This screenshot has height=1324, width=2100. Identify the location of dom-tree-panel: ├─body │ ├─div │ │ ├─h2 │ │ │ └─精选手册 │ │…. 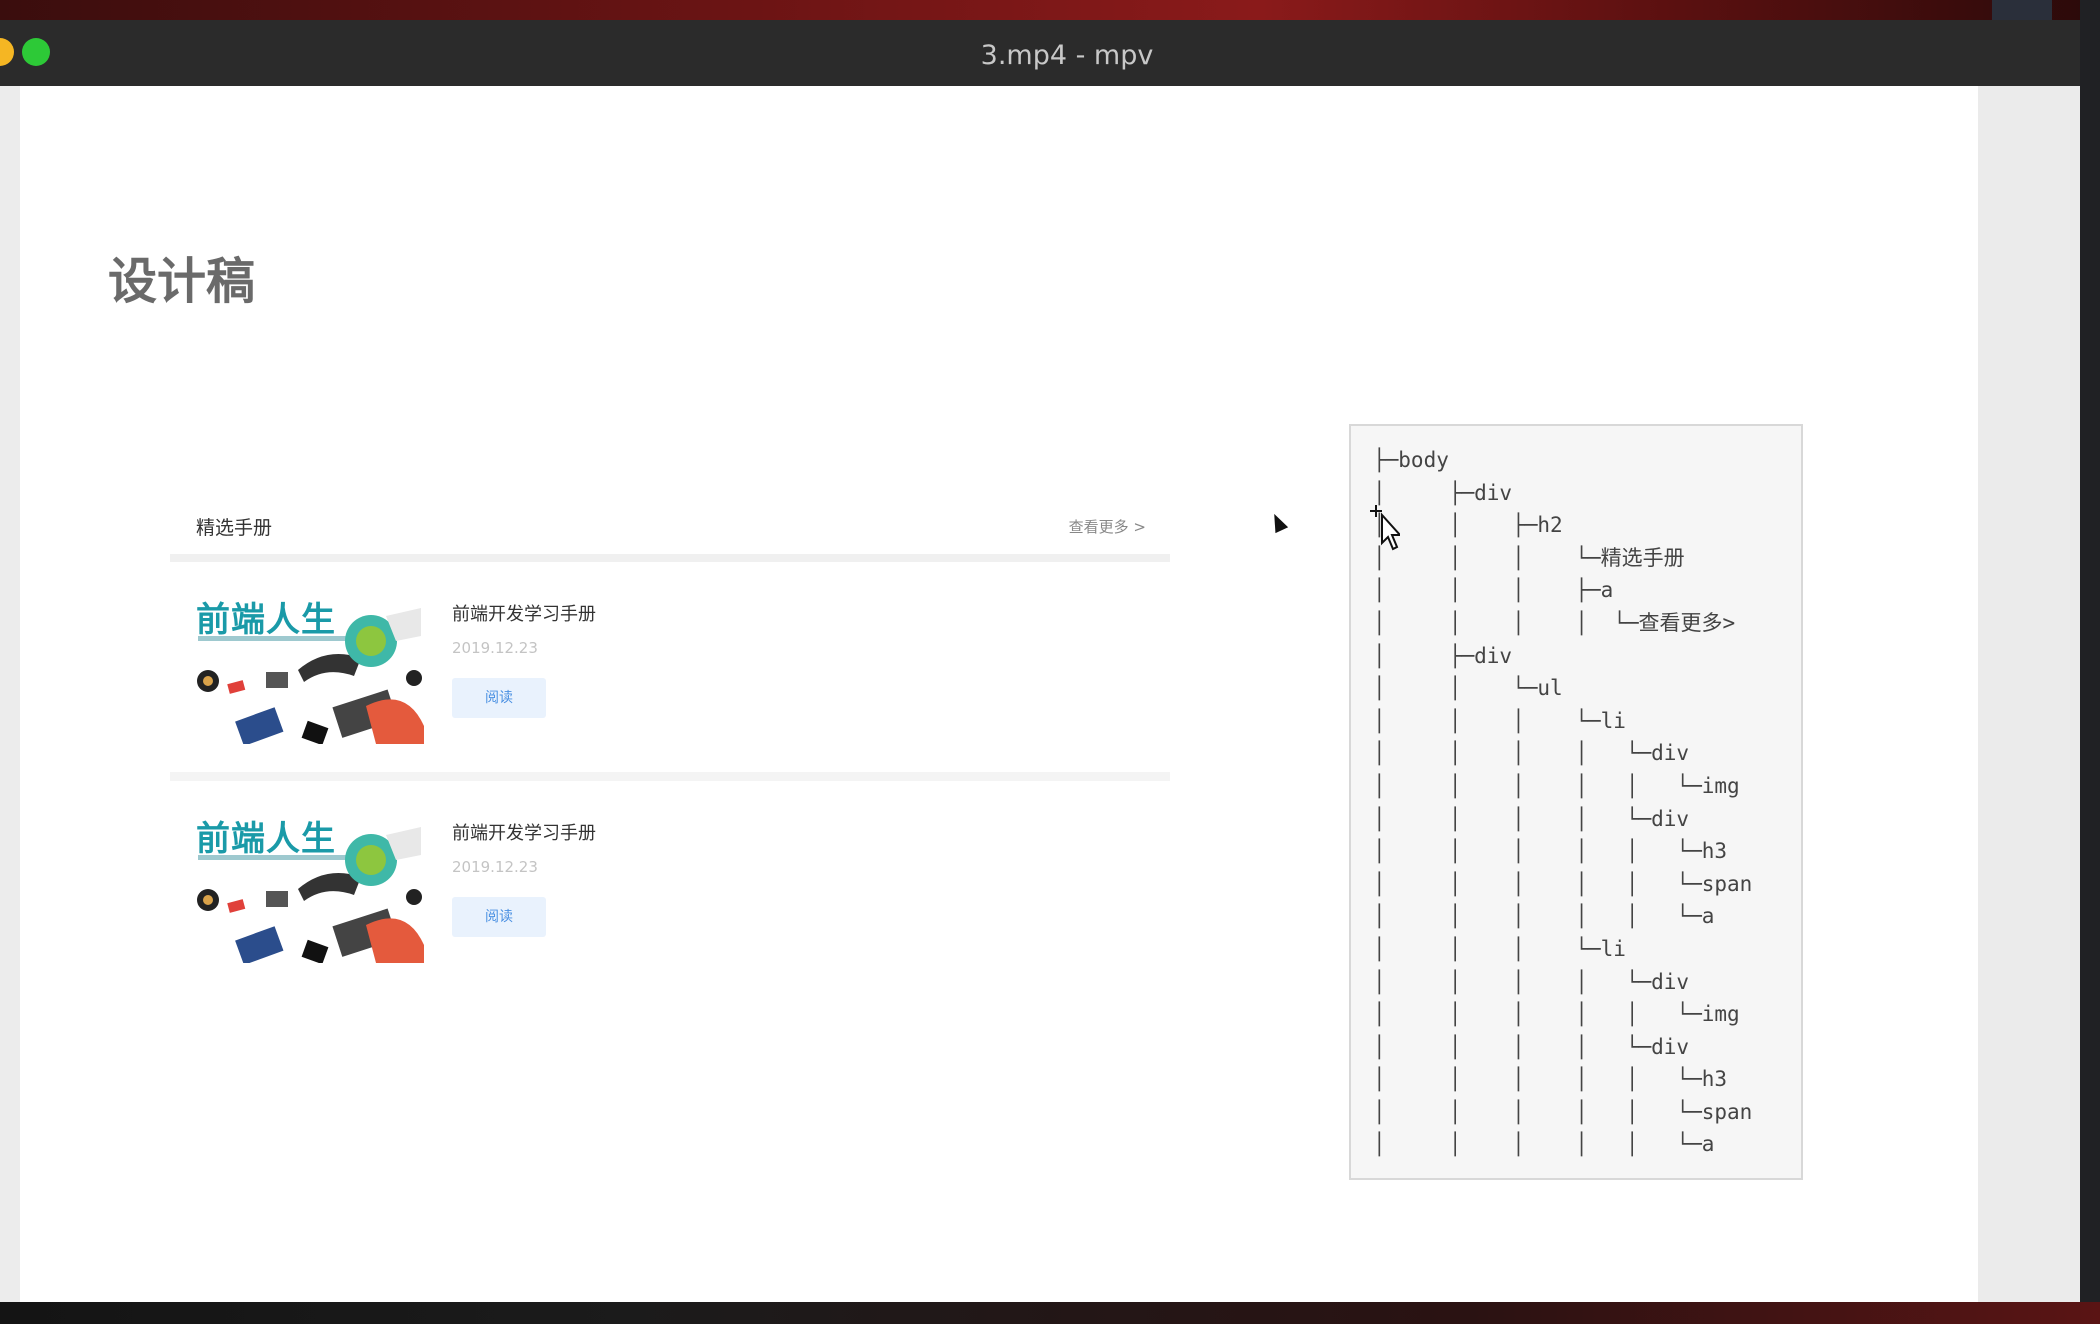
(1576, 802).